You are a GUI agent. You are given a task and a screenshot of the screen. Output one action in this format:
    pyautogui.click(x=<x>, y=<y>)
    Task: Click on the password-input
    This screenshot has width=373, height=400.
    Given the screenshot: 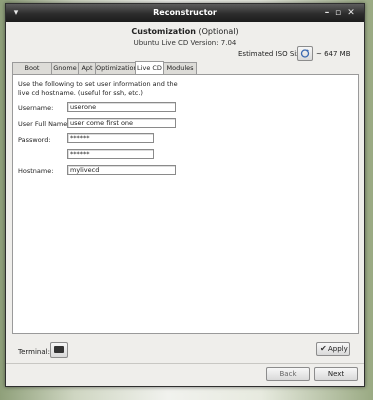 What is the action you would take?
    pyautogui.click(x=110, y=138)
    